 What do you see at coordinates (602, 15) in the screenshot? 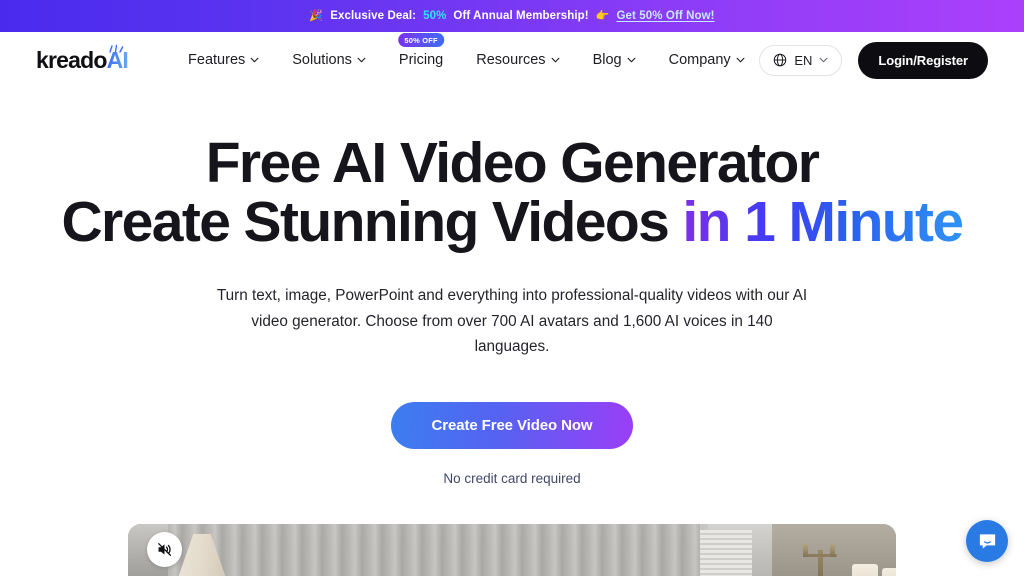
I see `pointing-right-icon: 👉` at bounding box center [602, 15].